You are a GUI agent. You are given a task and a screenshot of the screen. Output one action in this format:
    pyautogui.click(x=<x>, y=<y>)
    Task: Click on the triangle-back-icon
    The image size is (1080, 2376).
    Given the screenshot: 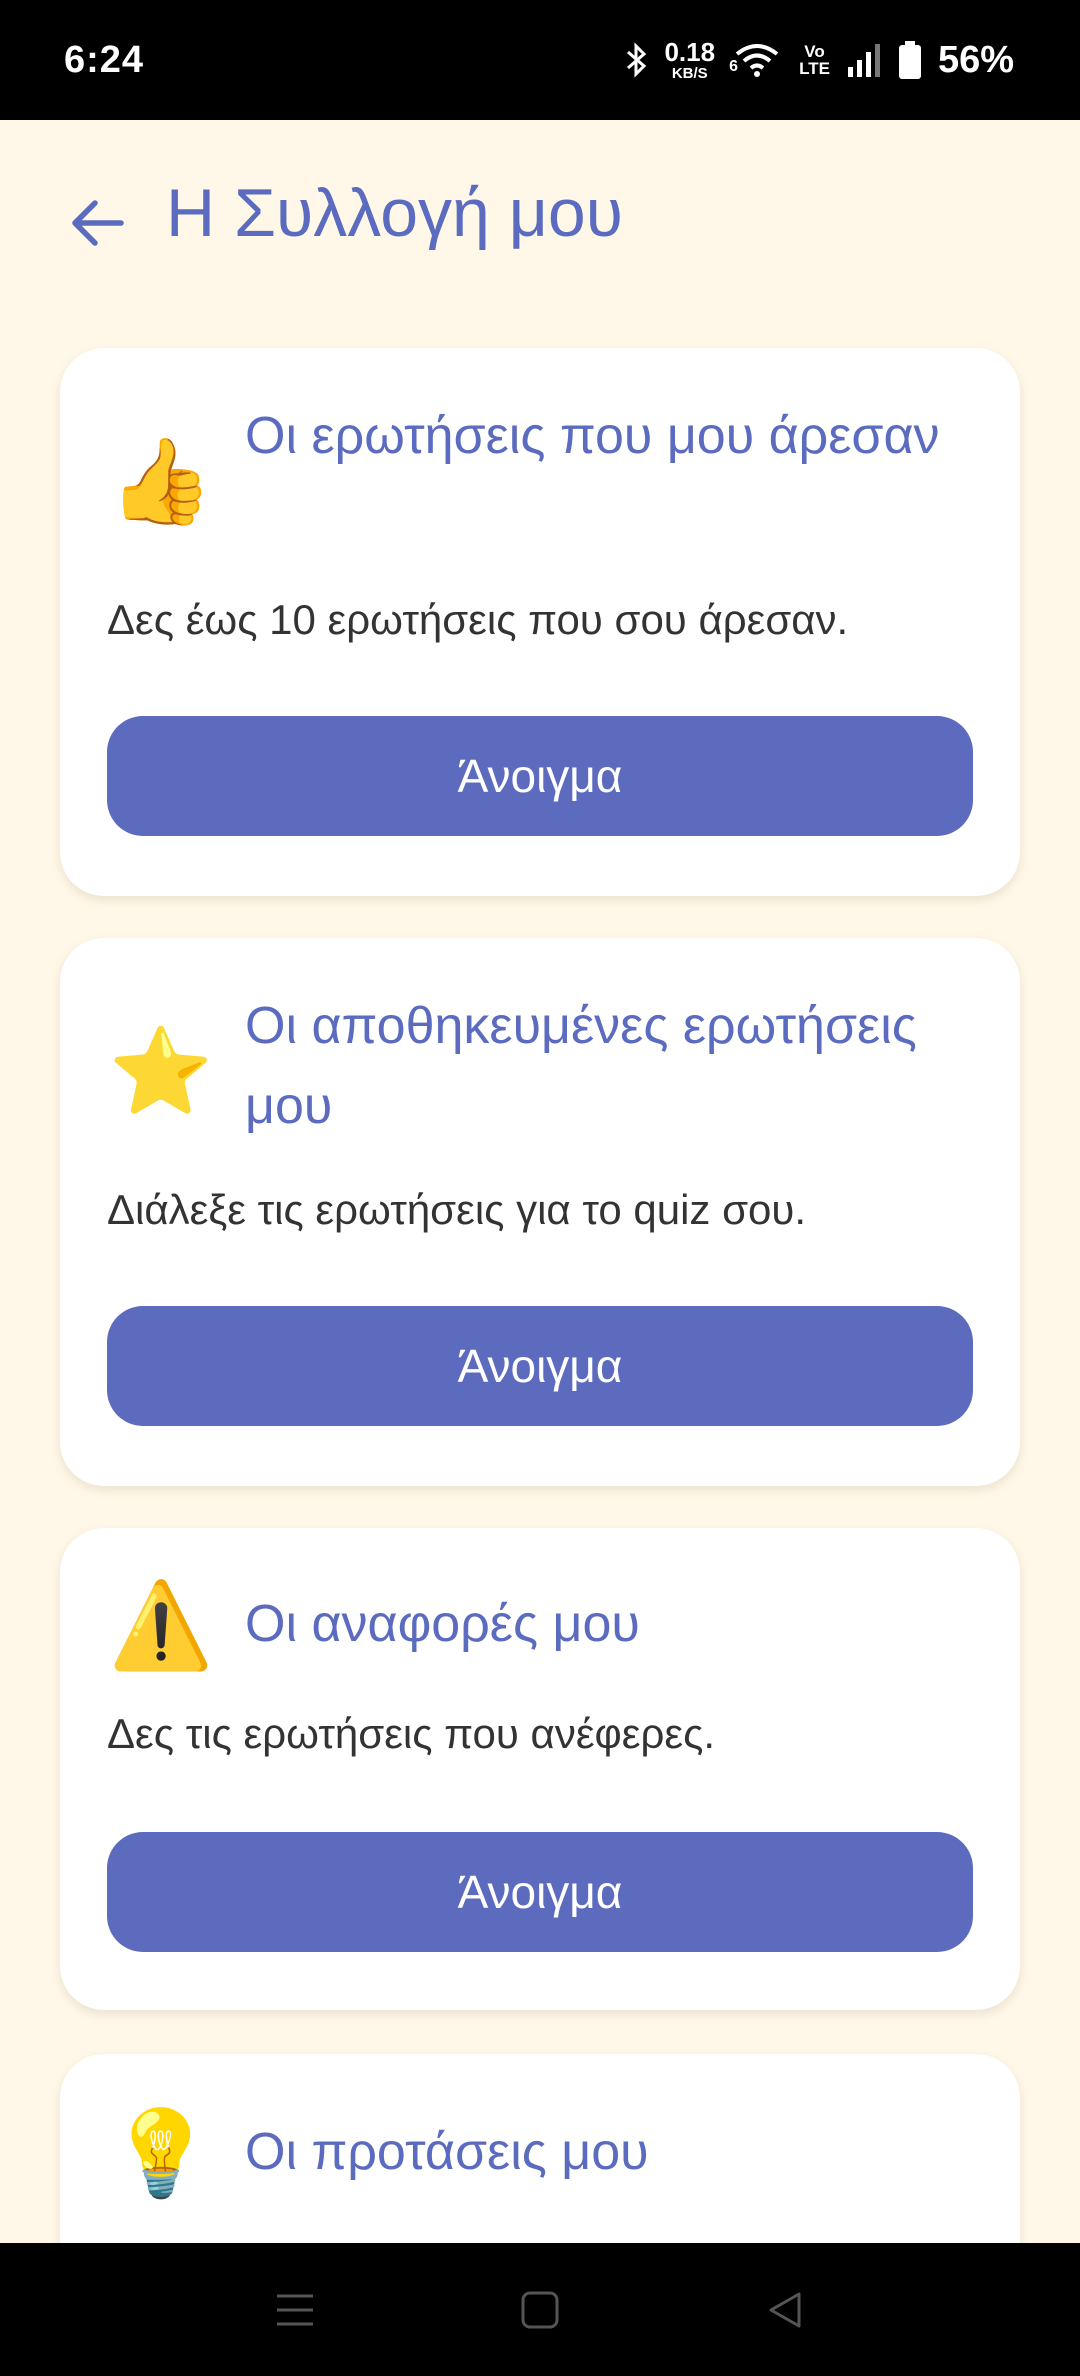 What is the action you would take?
    pyautogui.click(x=785, y=2310)
    